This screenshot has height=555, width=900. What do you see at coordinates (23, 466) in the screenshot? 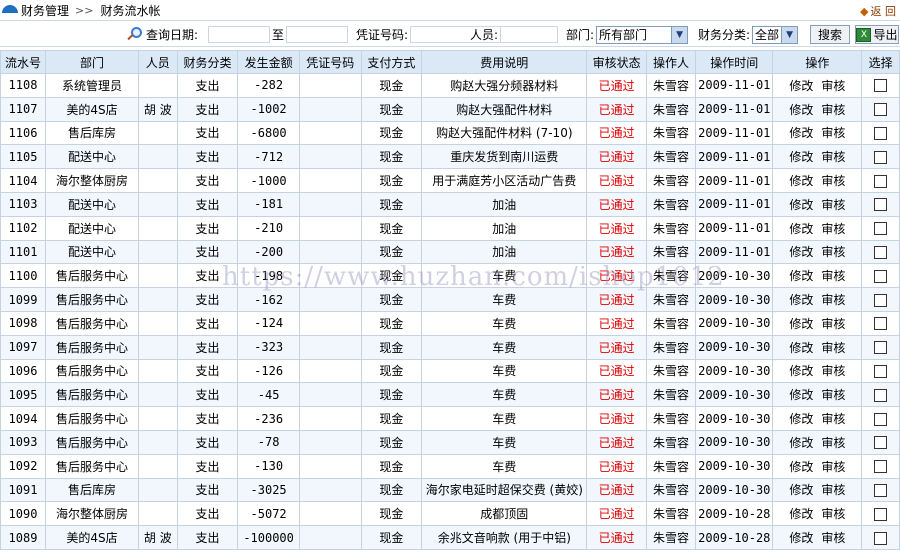
I see `serial-cell: 1092` at bounding box center [23, 466].